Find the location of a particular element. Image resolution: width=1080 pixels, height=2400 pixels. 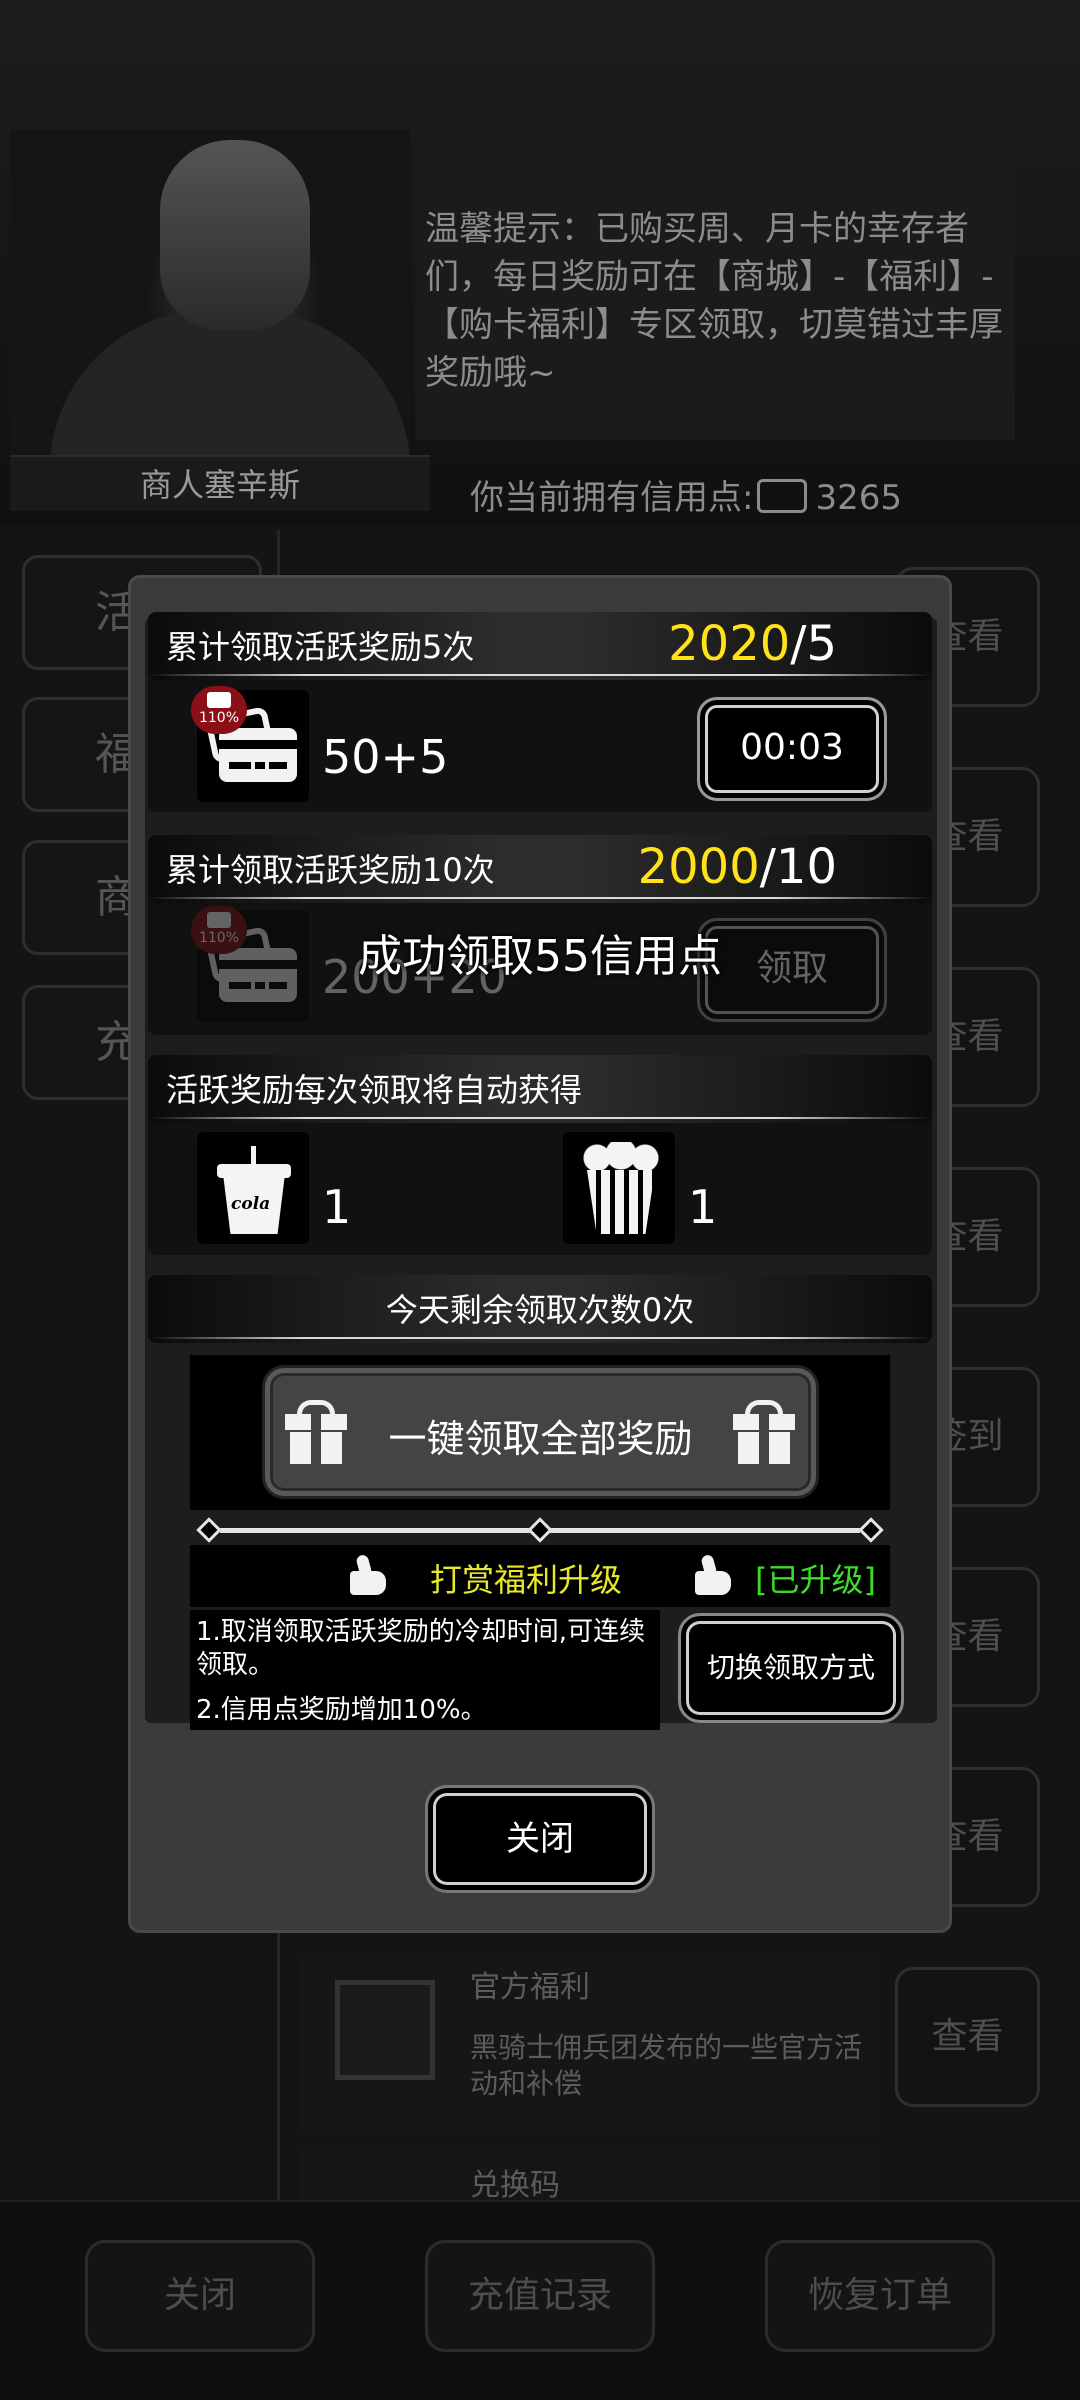

popcorn-icon is located at coordinates (619, 1188).